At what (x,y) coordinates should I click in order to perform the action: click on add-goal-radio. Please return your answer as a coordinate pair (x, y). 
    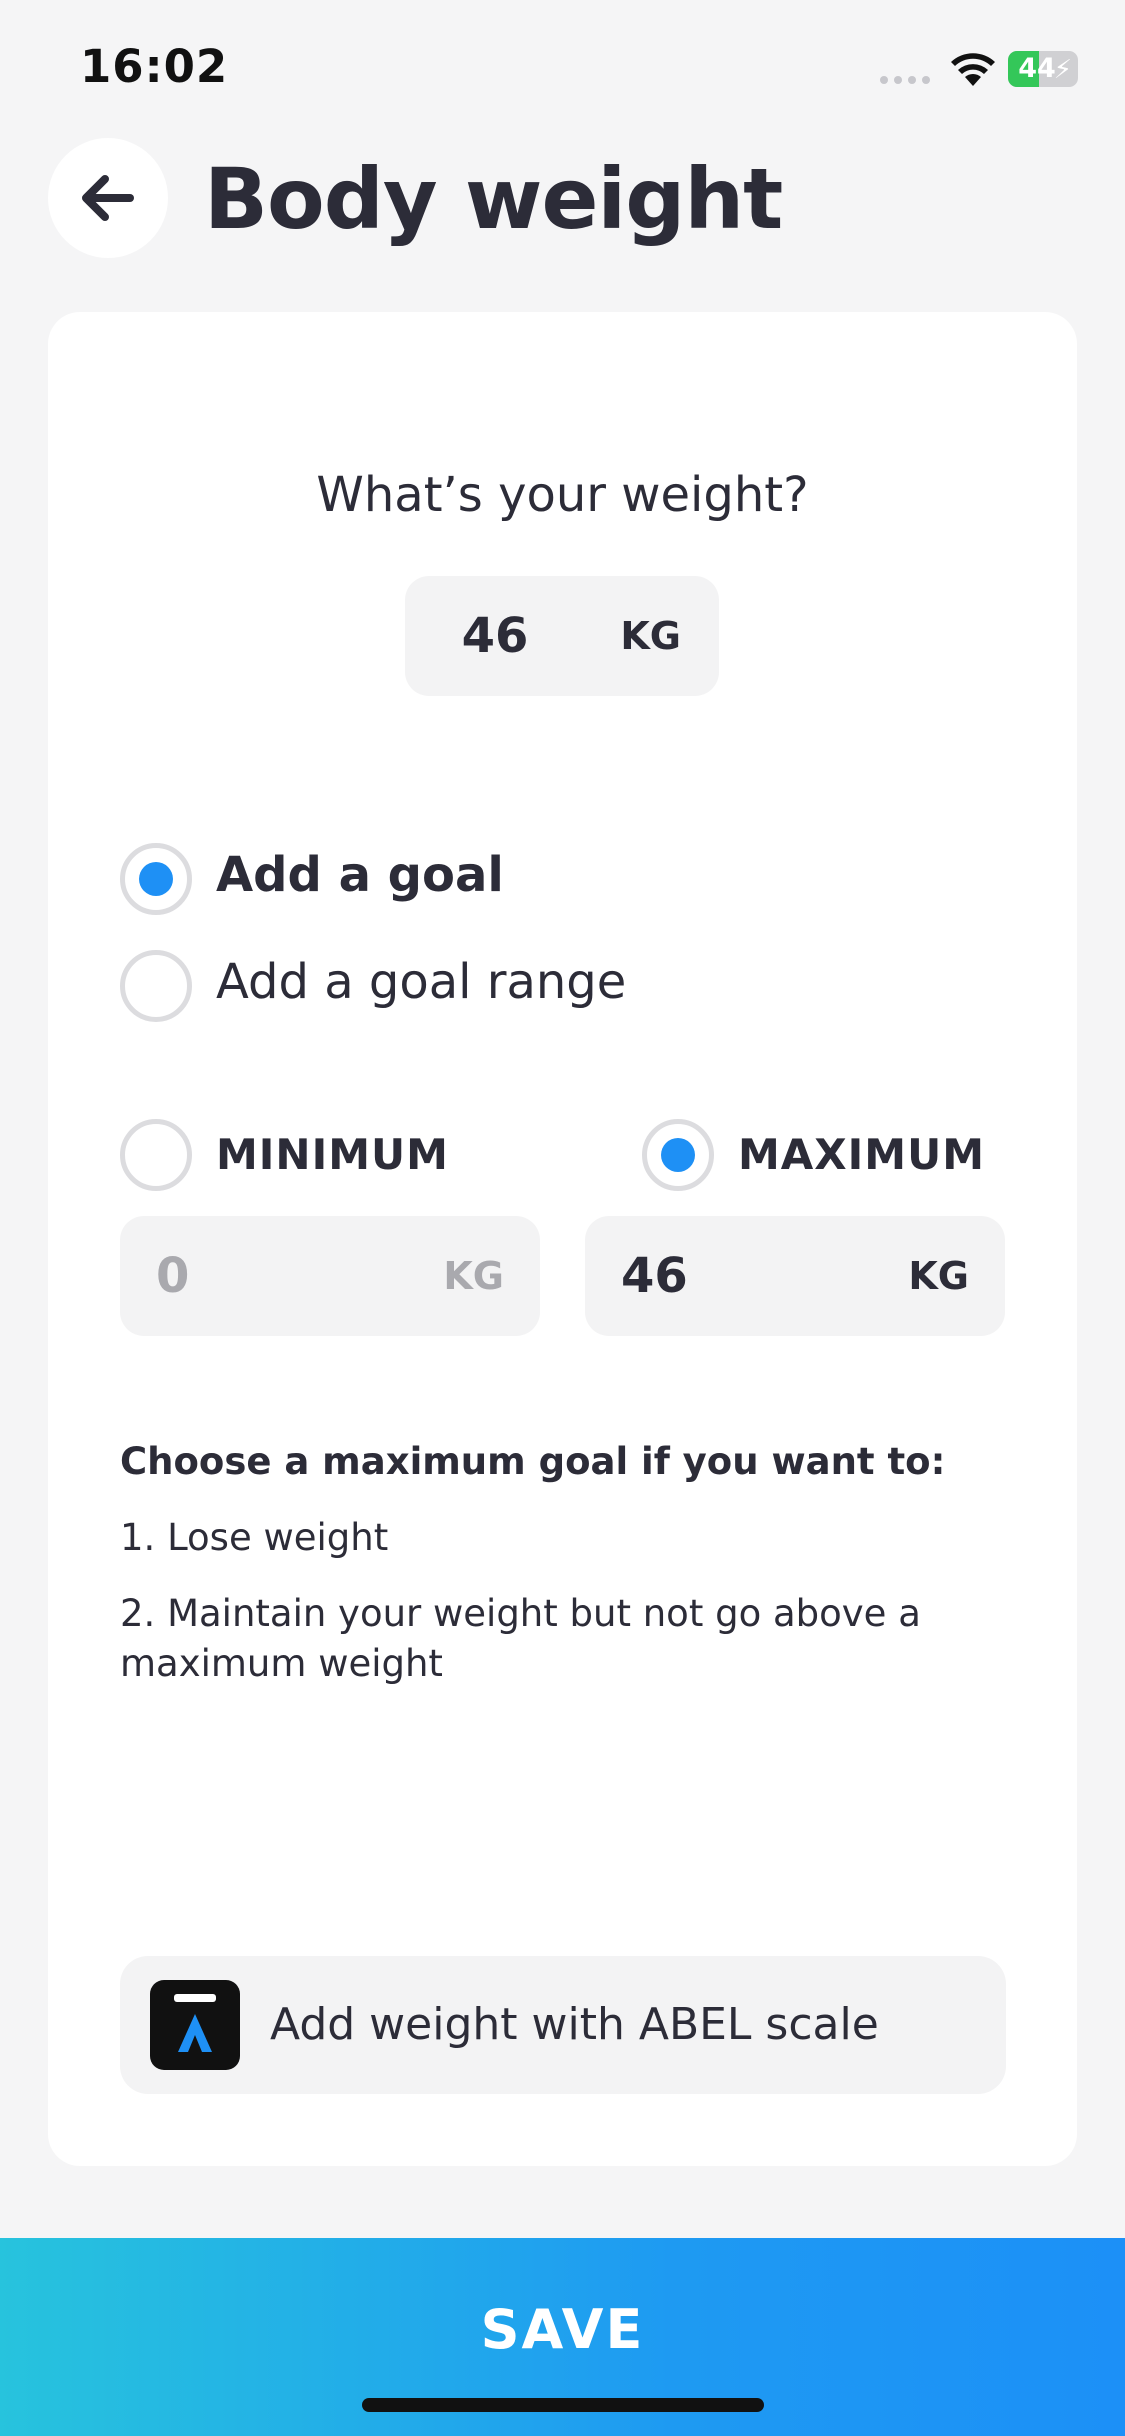
    Looking at the image, I should click on (156, 879).